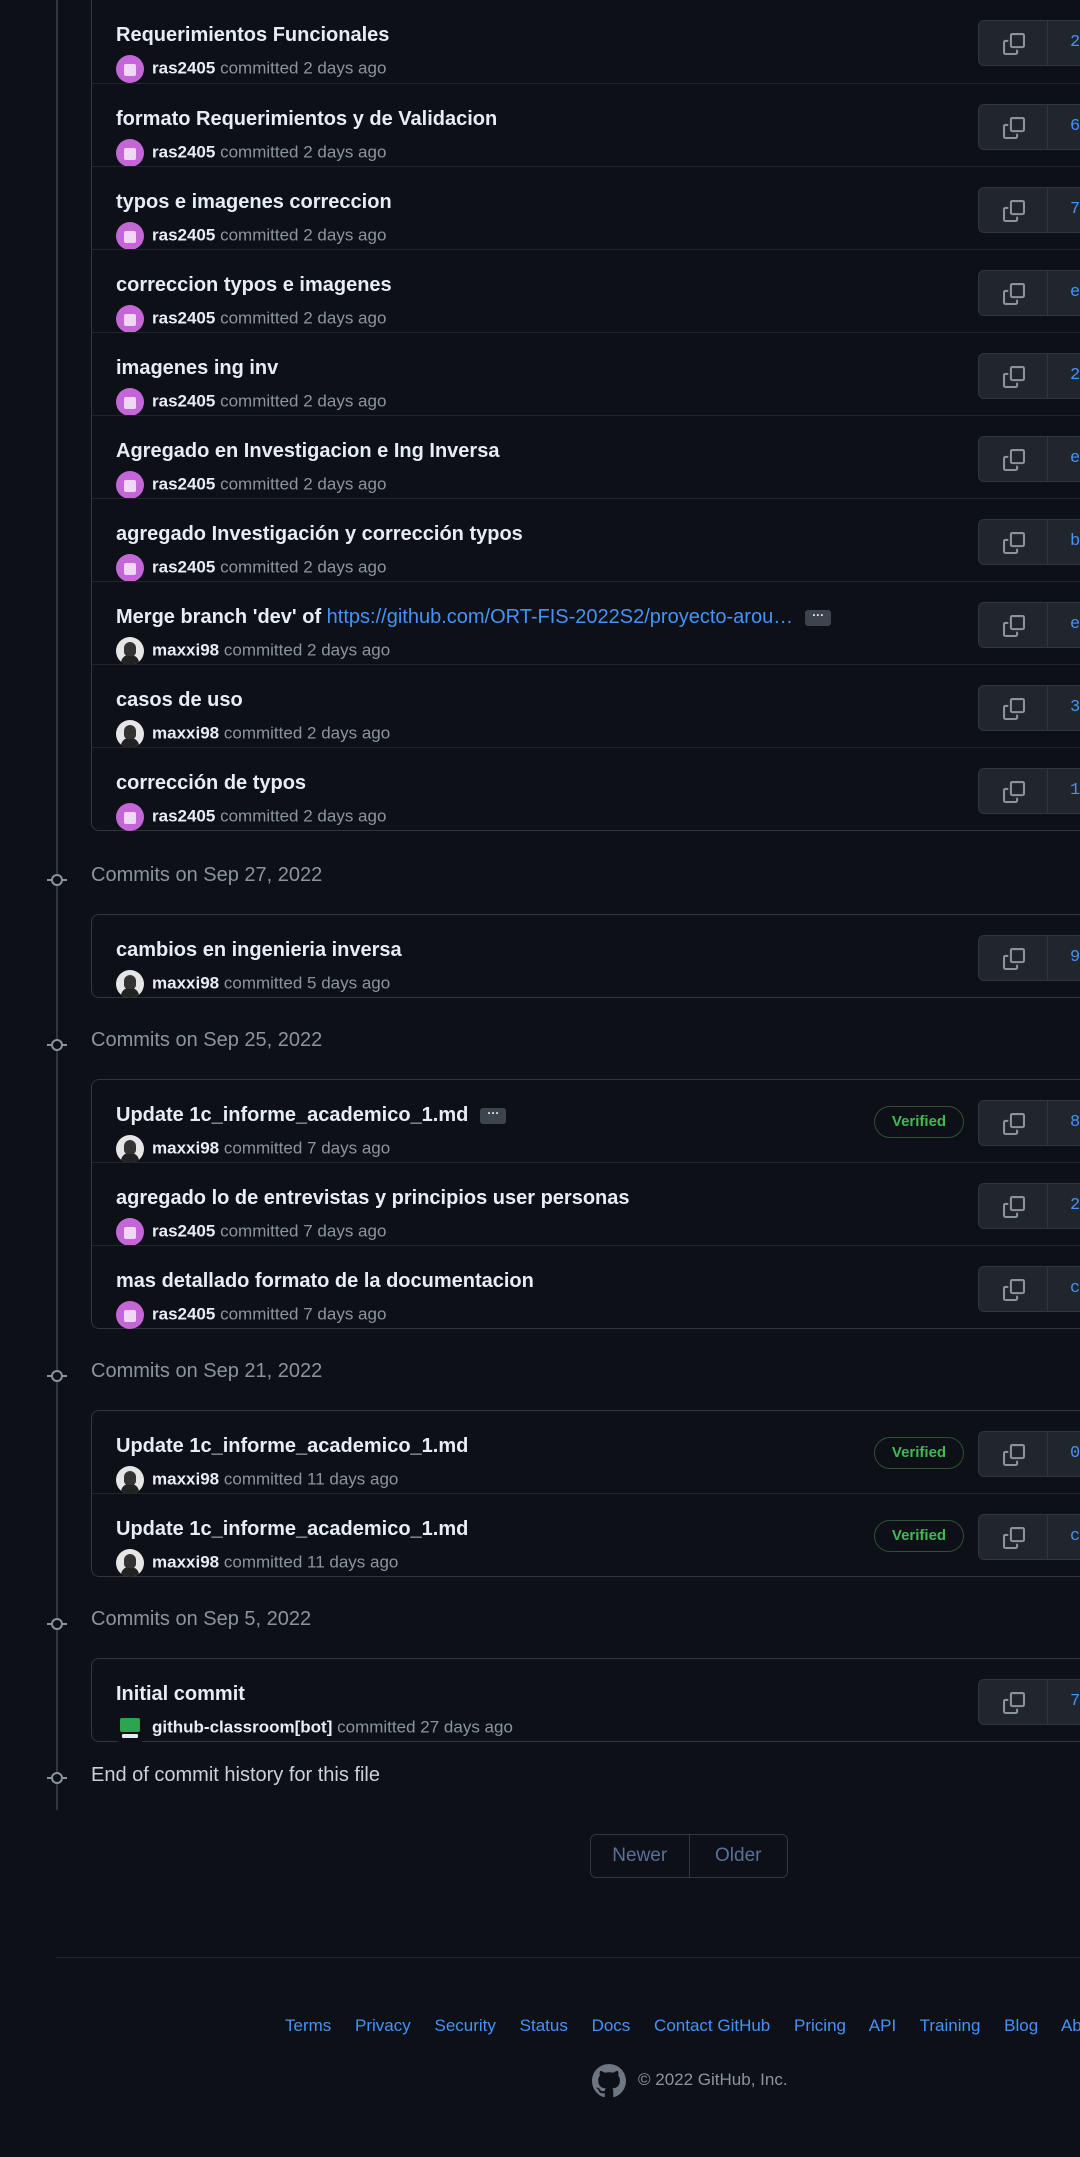  Describe the element at coordinates (1064, 1123) in the screenshot. I see `commit-sha-link: 8` at that location.